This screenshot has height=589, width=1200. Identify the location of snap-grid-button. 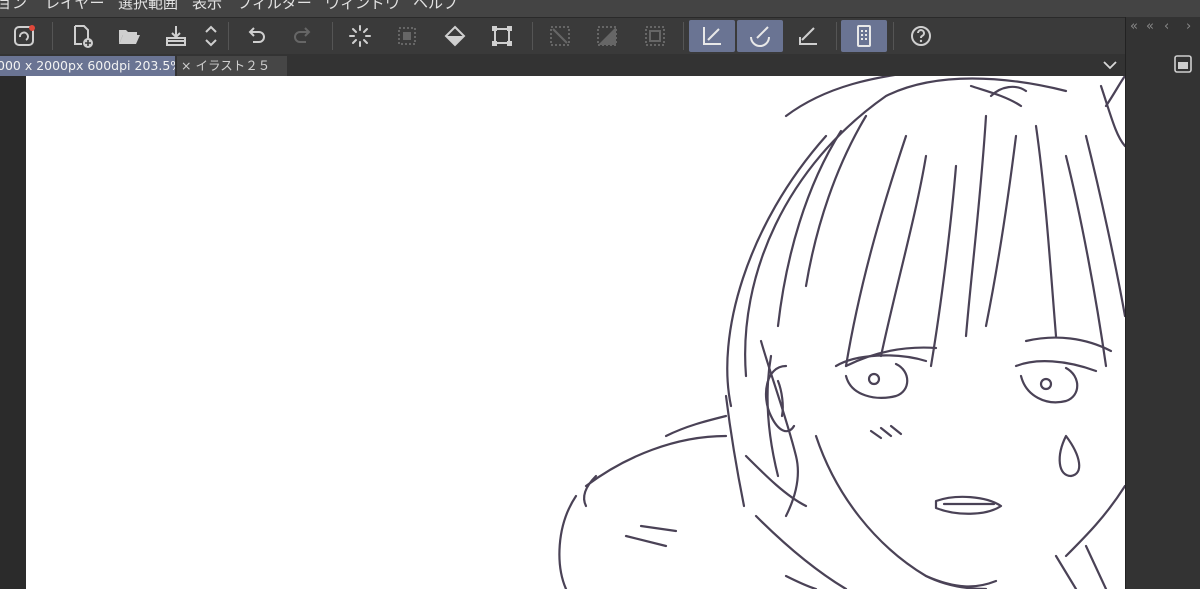
(808, 36).